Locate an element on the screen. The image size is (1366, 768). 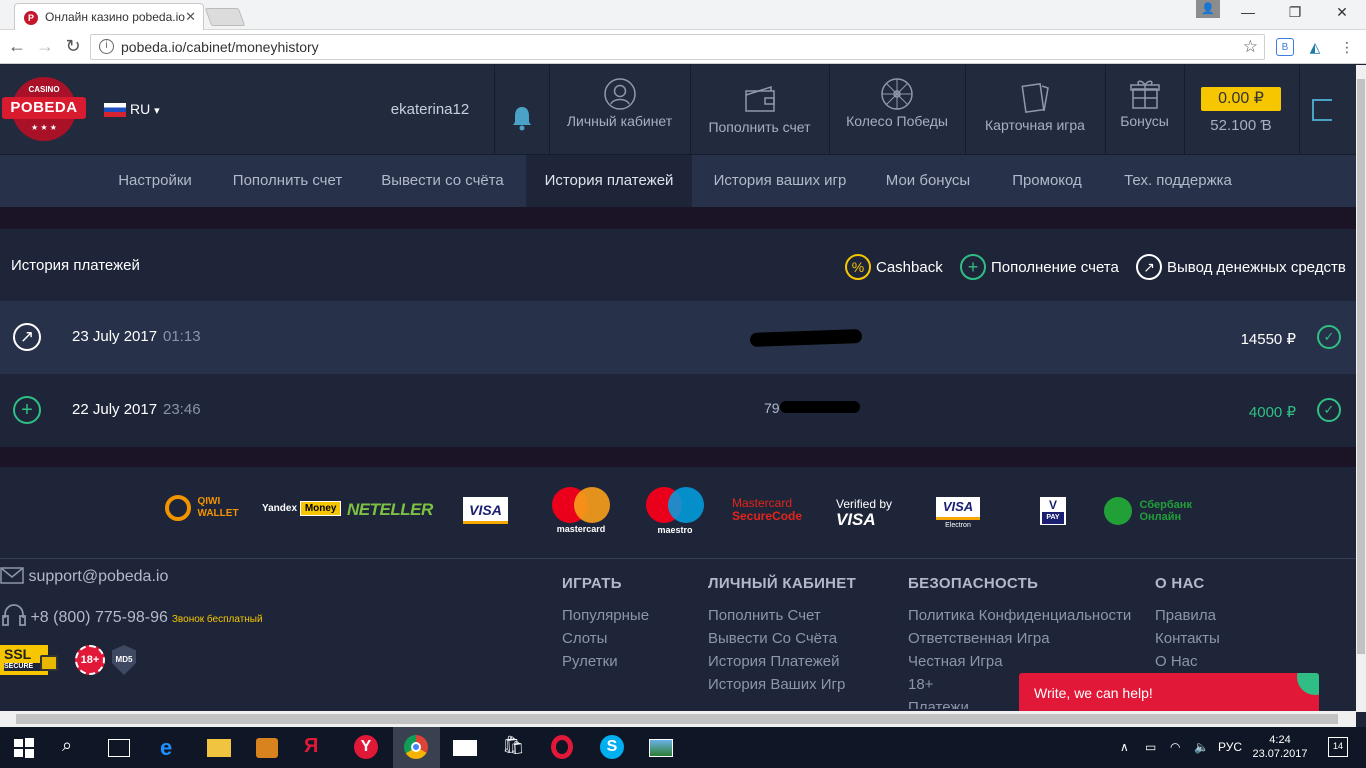
user-icon is located at coordinates (619, 94).